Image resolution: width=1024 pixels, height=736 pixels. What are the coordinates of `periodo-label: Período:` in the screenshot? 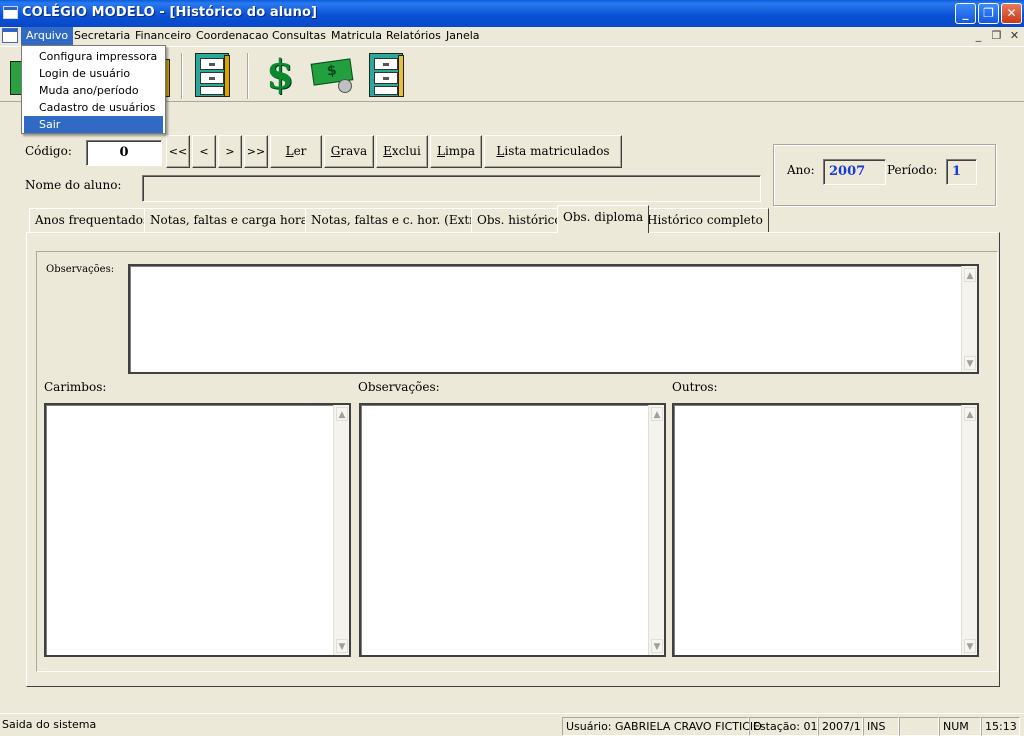 It's located at (912, 170).